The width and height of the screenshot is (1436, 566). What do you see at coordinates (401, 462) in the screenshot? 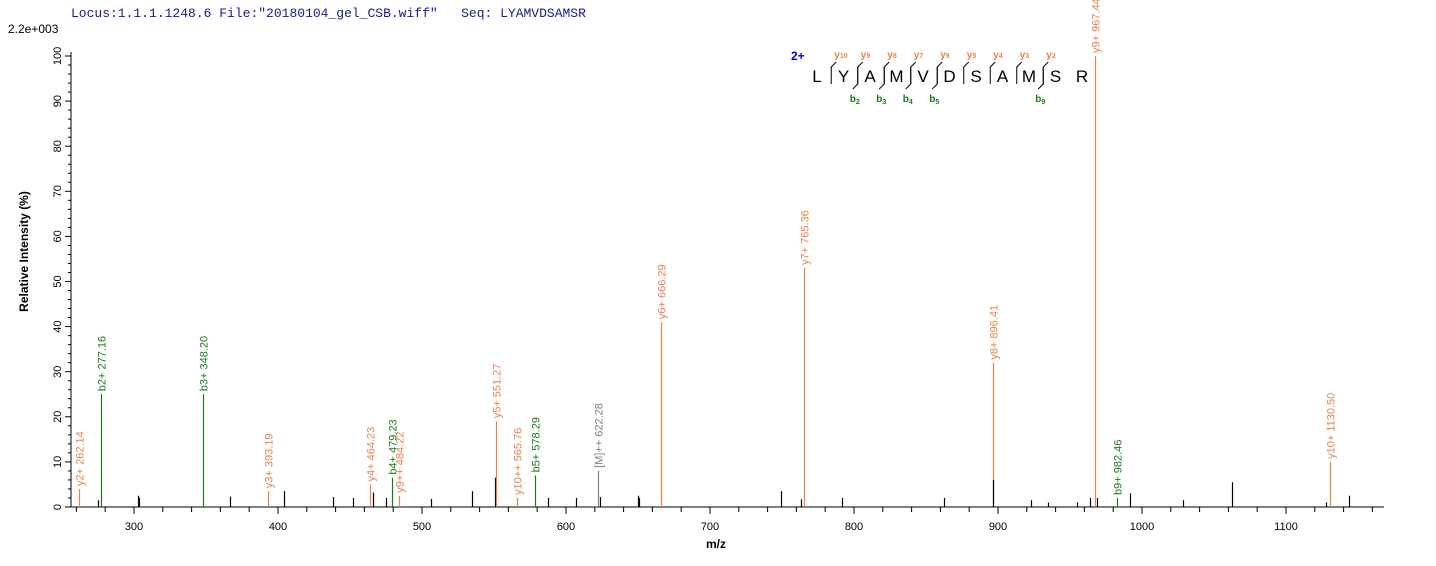
I see `peak-label: y9++ 484.22` at bounding box center [401, 462].